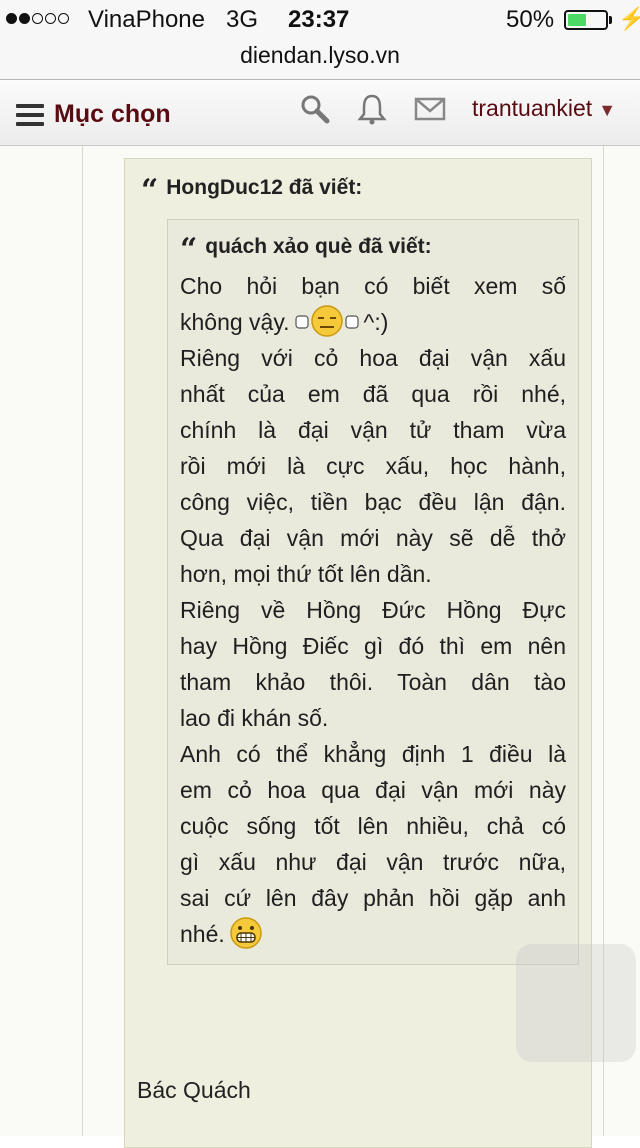 The height and width of the screenshot is (1148, 640). What do you see at coordinates (202, 934) in the screenshot?
I see `quote-line-text: nhé.` at bounding box center [202, 934].